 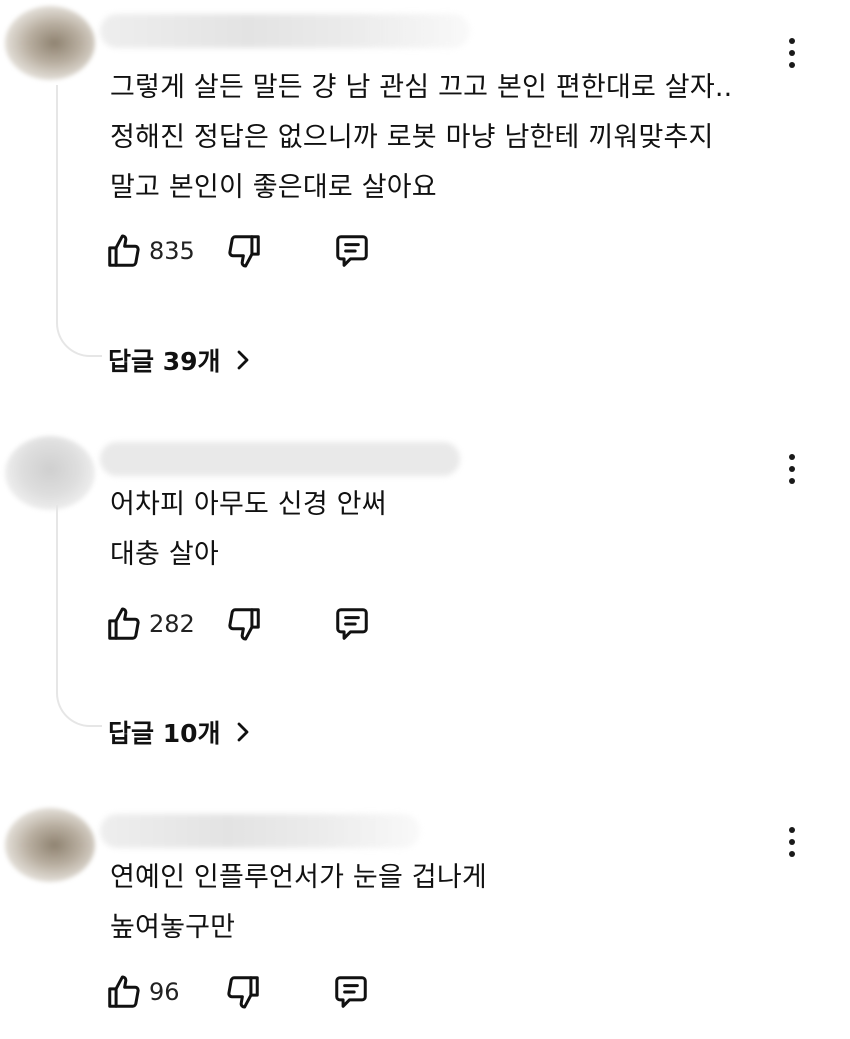 I want to click on view-replies-button: 답글 39개, so click(x=179, y=360).